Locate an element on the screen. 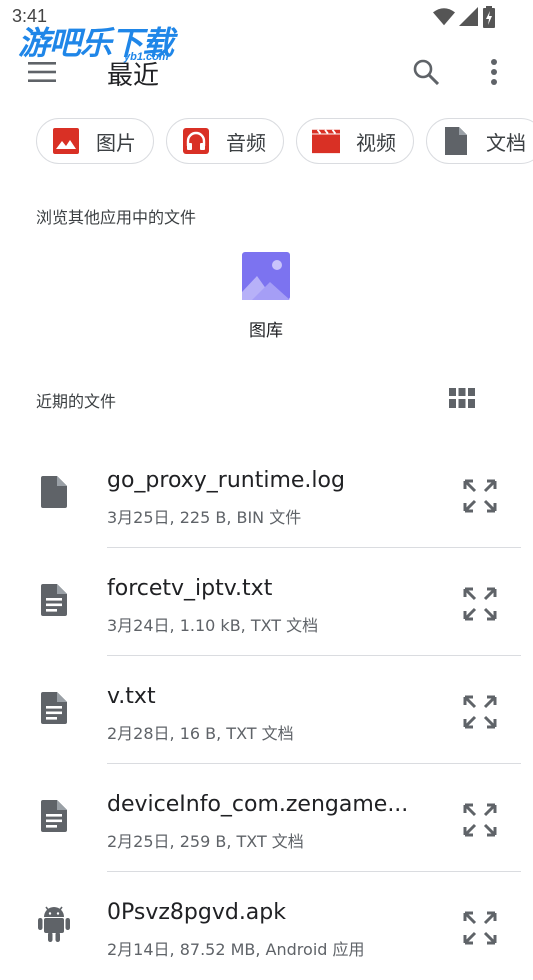  file-meta: 2月28日, 16 B, TXT 文档 is located at coordinates (200, 733).